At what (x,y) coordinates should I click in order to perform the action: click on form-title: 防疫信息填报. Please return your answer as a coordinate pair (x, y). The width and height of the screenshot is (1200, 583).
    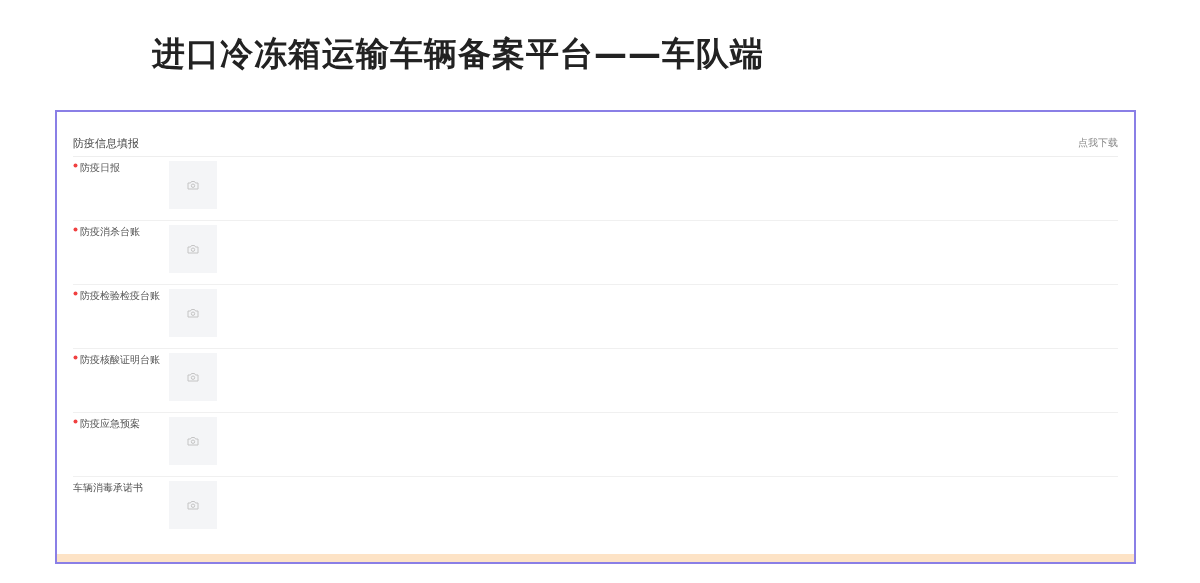
    Looking at the image, I should click on (106, 143).